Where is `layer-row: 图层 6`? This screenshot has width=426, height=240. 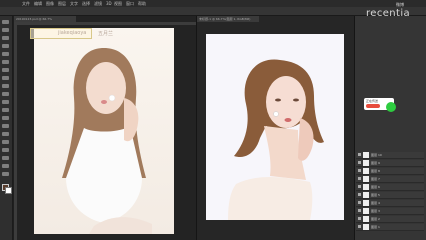
layer-row: 图层 6 is located at coordinates (390, 187).